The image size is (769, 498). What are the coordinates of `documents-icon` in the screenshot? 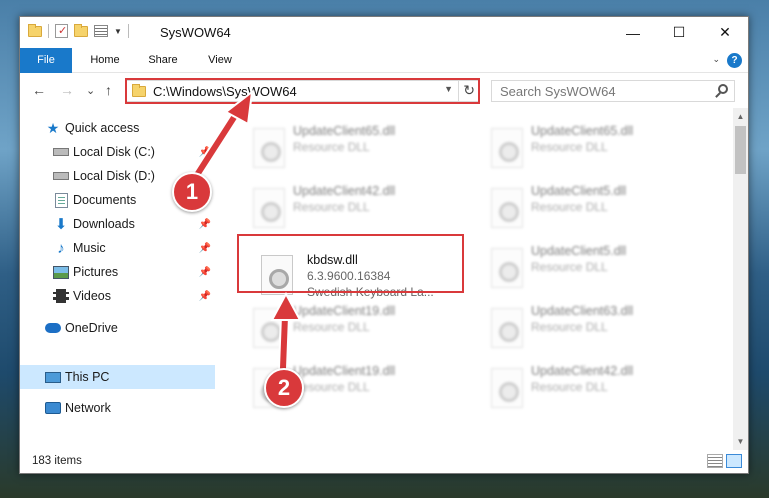 It's located at (61, 200).